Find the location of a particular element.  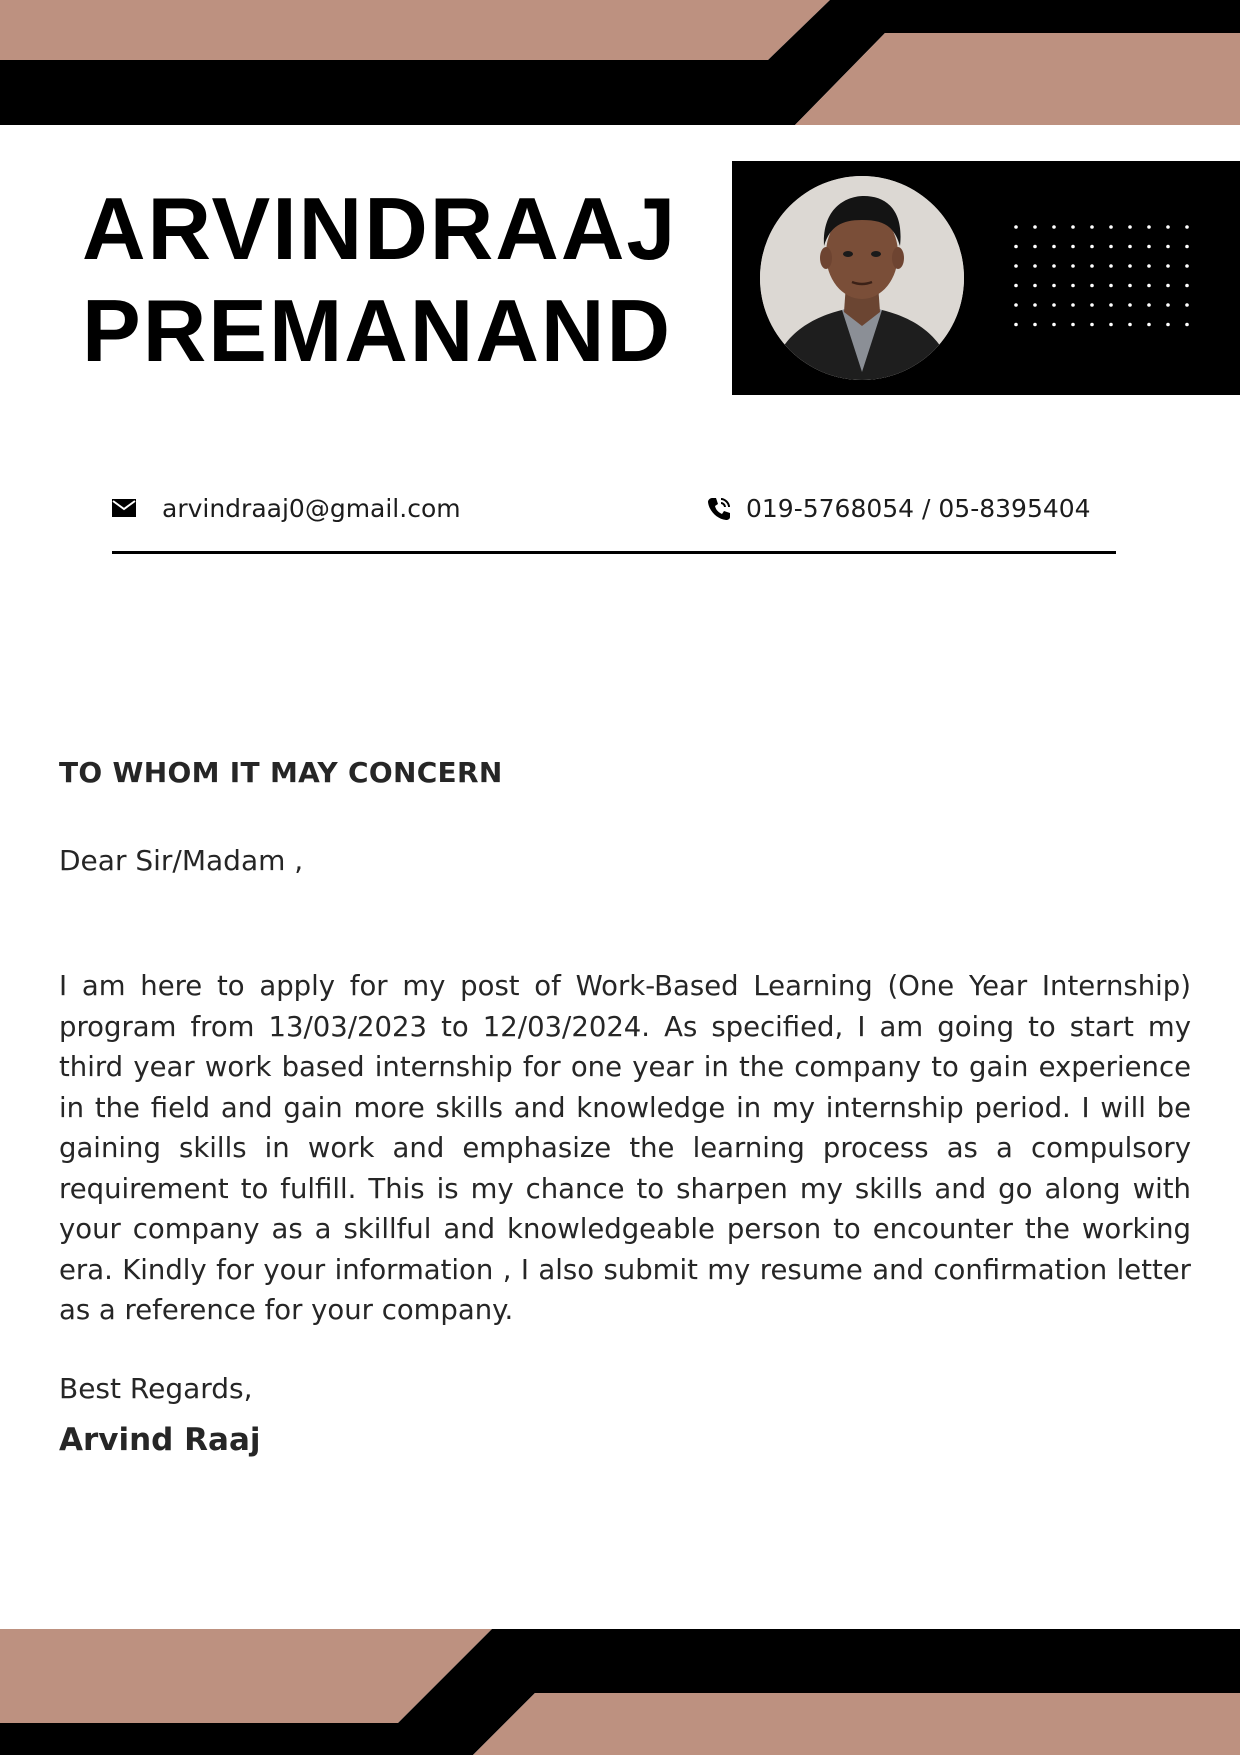

phone-number: 019-5768054 / 05-8395404 is located at coordinates (918, 508).